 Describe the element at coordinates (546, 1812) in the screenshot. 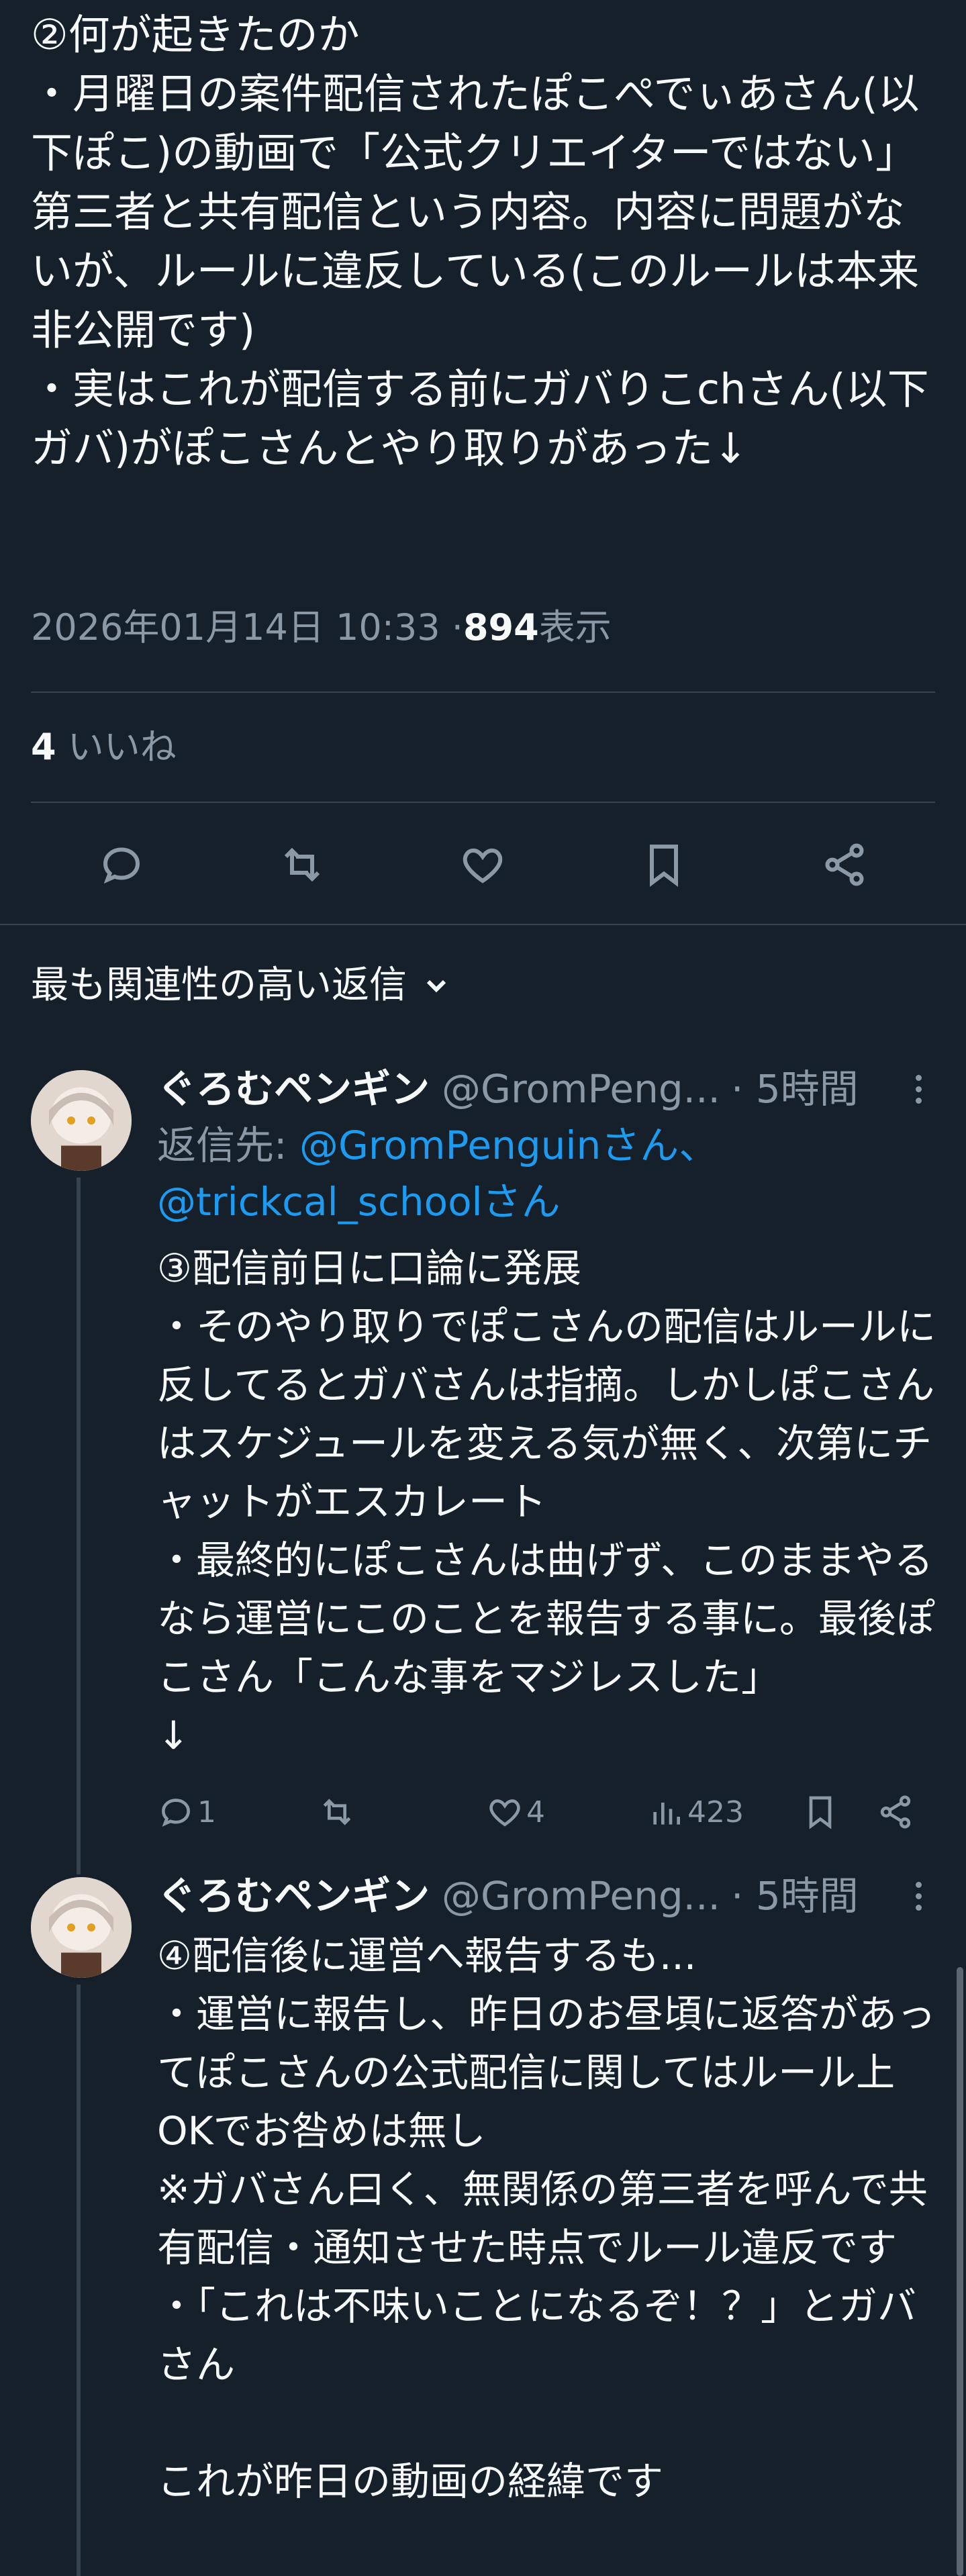

I see `reply-actions: 1 4 423` at that location.